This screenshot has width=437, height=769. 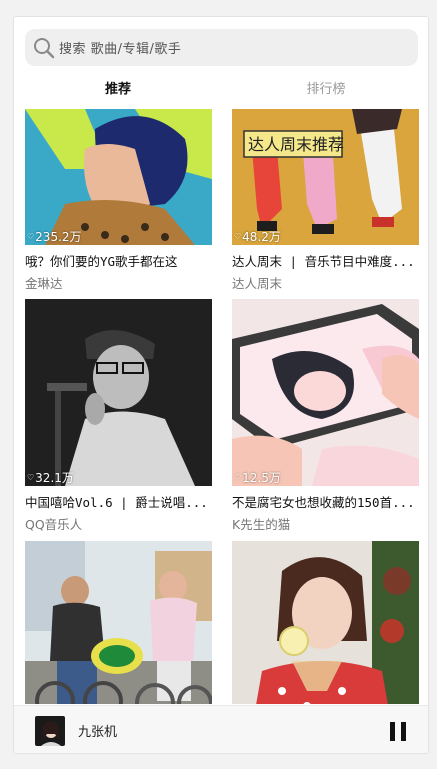 What do you see at coordinates (101, 261) in the screenshot?
I see `playlist-title: 哦？你们要的YG歌手都在这` at bounding box center [101, 261].